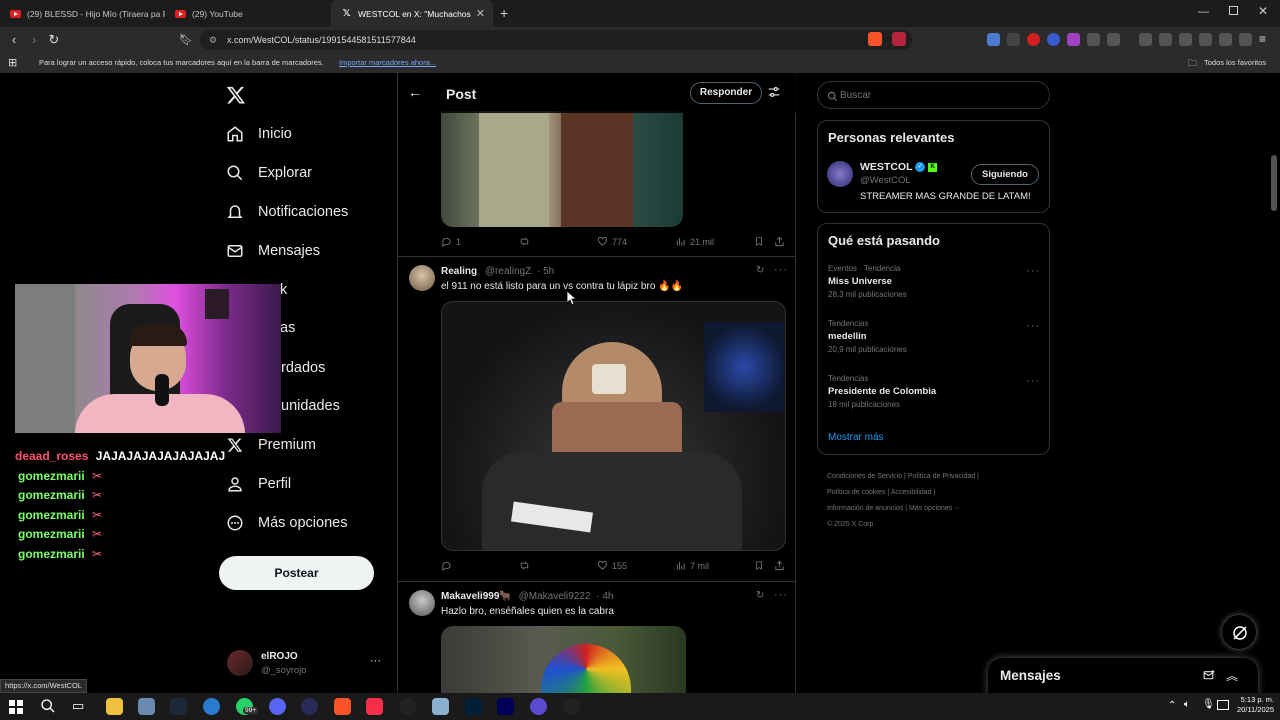 Image resolution: width=1280 pixels, height=720 pixels. What do you see at coordinates (1232, 675) in the screenshot?
I see `expand-icon: ︽` at bounding box center [1232, 675].